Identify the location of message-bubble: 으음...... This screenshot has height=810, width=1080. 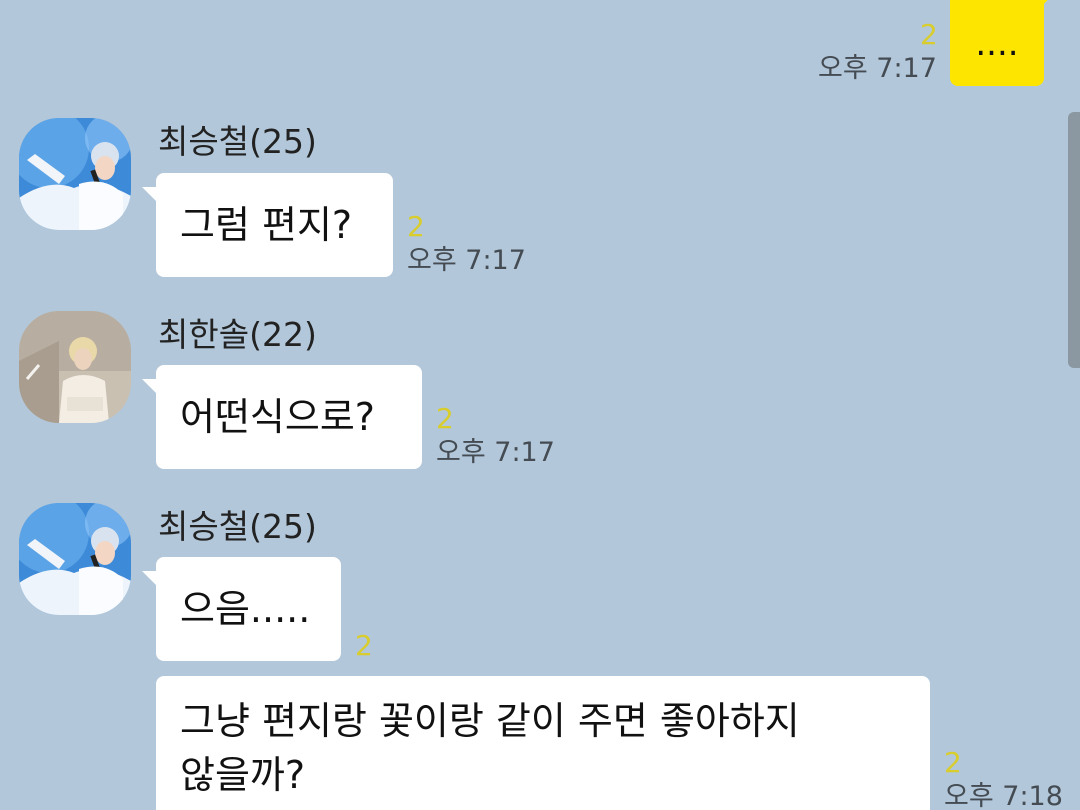
(241, 609).